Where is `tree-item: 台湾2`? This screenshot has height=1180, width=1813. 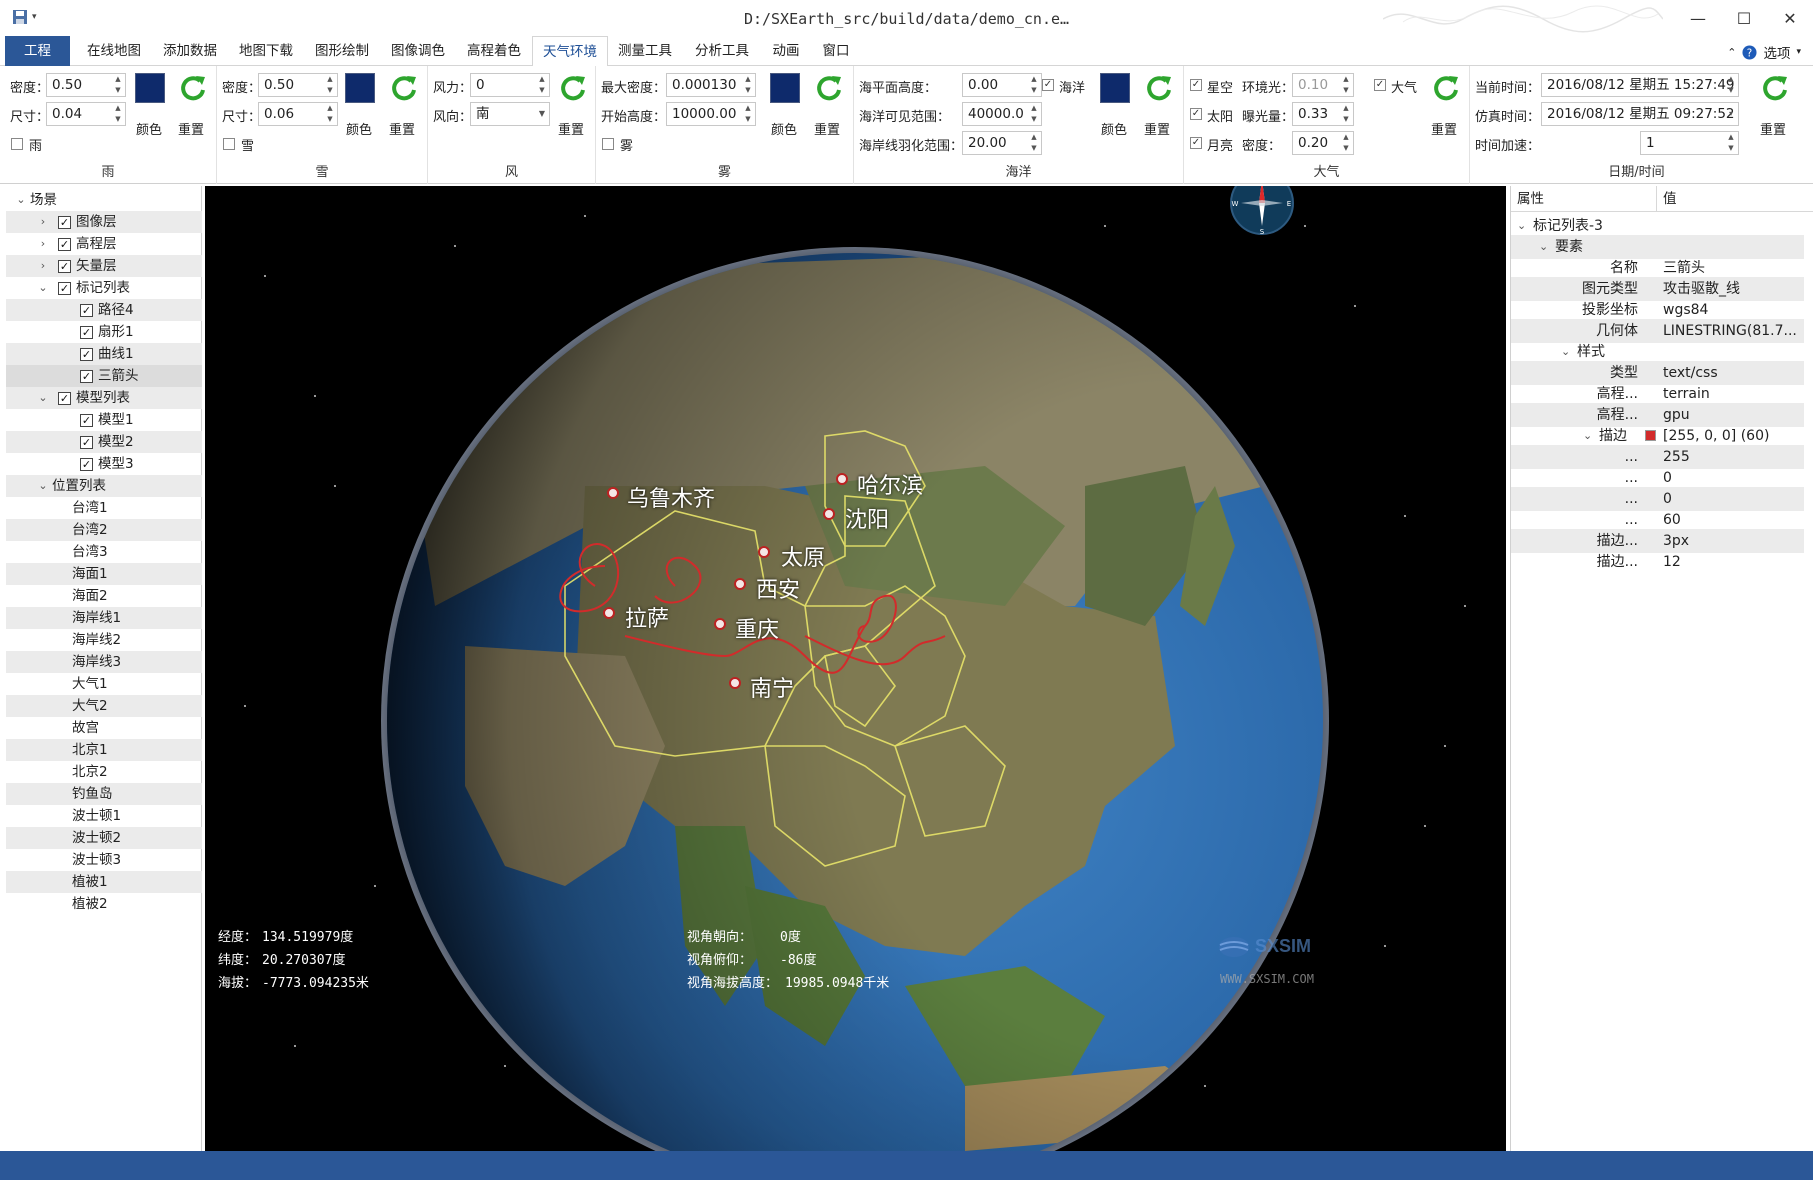 tree-item: 台湾2 is located at coordinates (104, 530).